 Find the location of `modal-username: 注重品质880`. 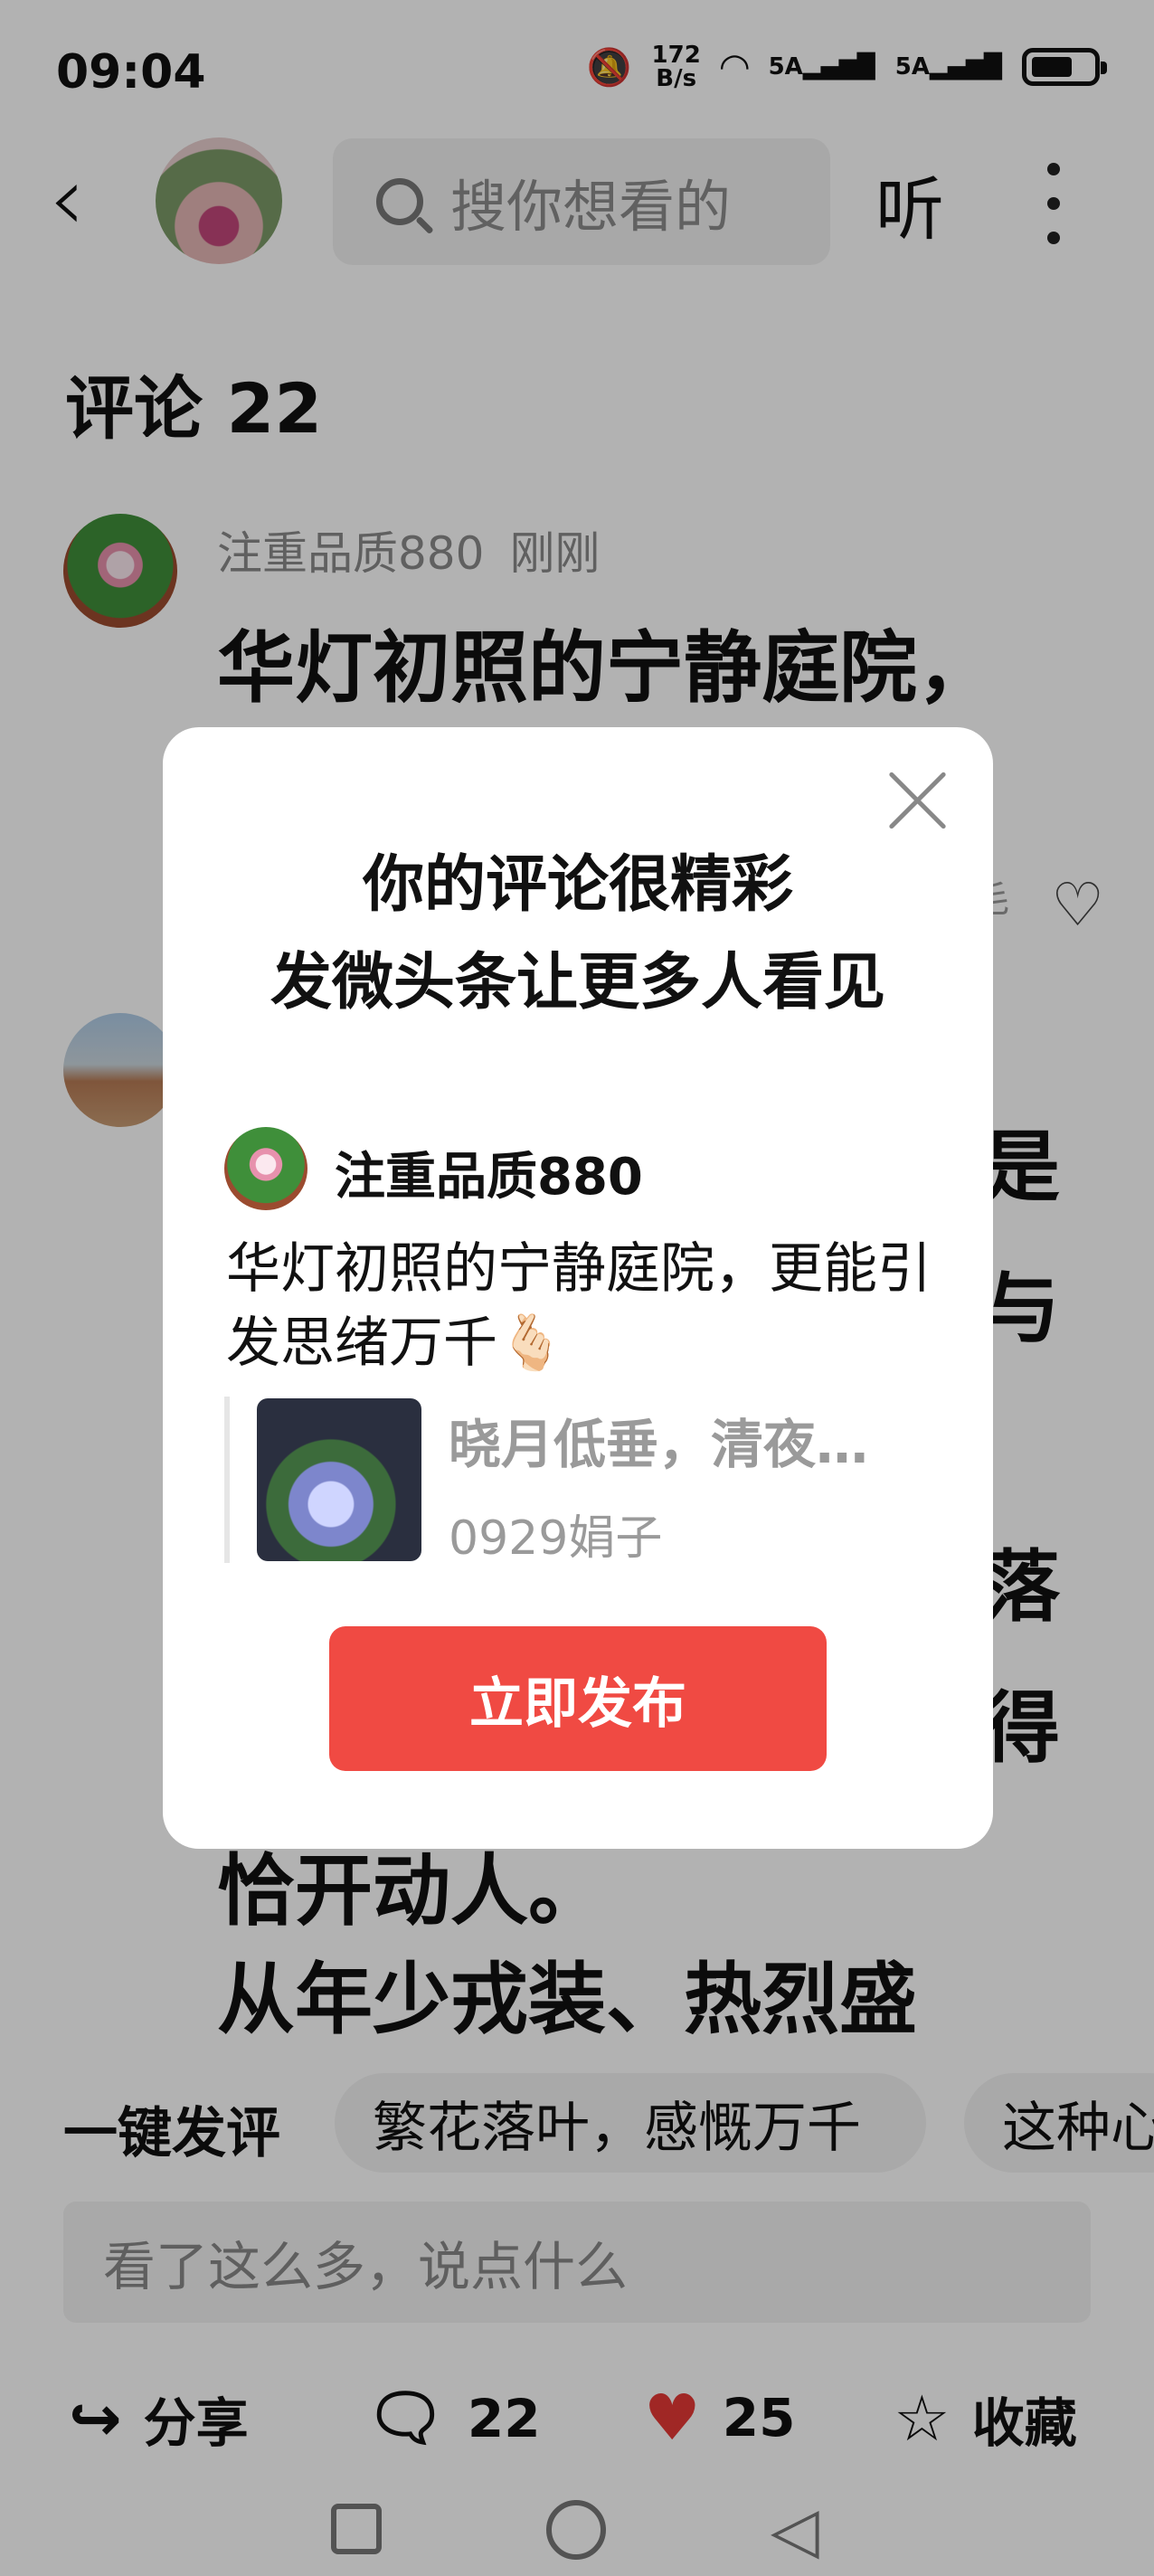

modal-username: 注重品质880 is located at coordinates (489, 1178).